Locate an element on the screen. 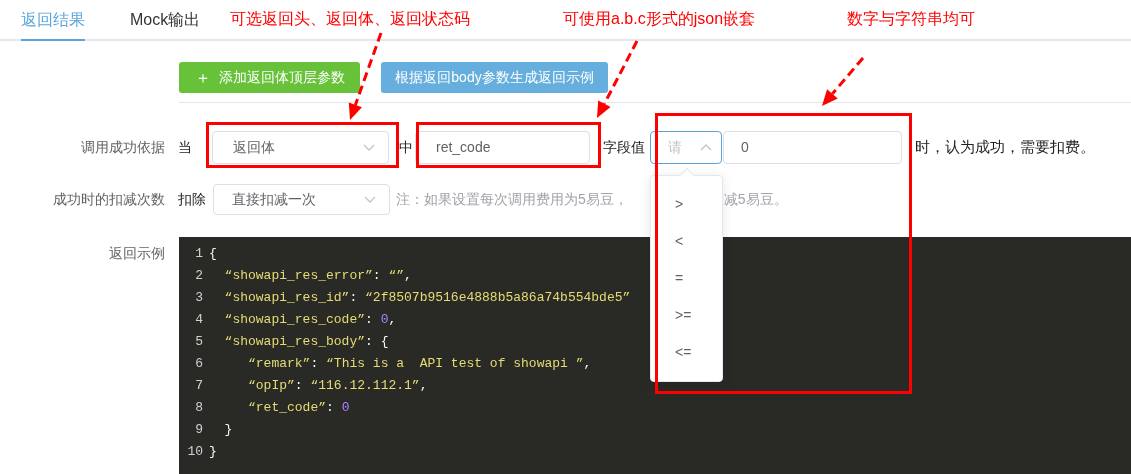 Image resolution: width=1131 pixels, height=474 pixels. text: 字段值 is located at coordinates (624, 147).